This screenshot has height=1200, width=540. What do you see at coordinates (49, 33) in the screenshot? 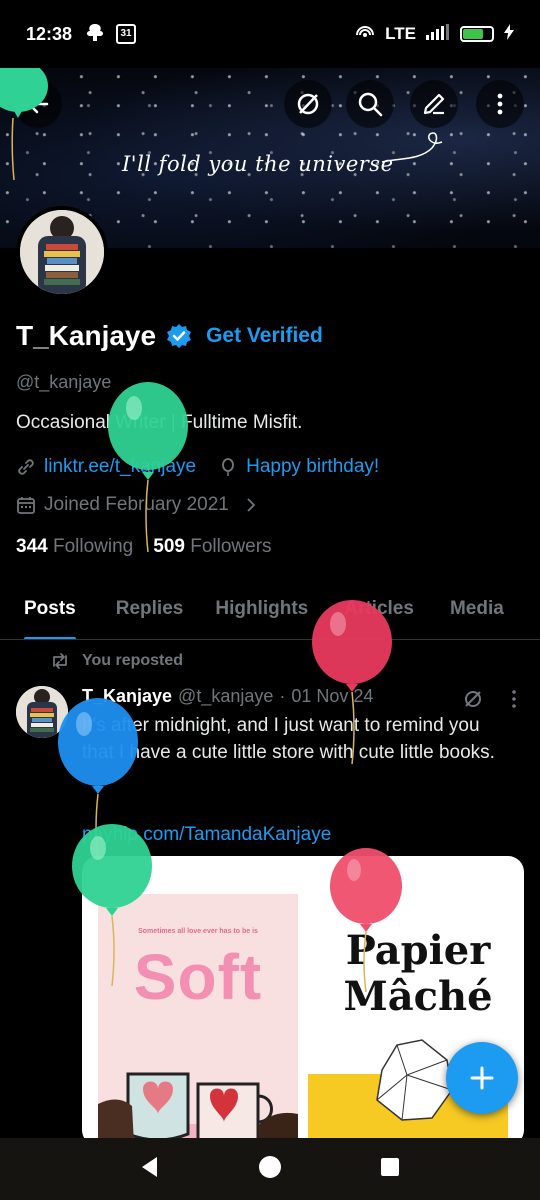
I see `status-time: 12:38` at bounding box center [49, 33].